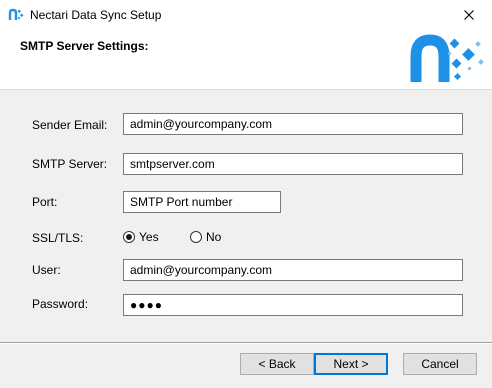 This screenshot has width=492, height=388. I want to click on sender-email-label: Sender Email:, so click(70, 125).